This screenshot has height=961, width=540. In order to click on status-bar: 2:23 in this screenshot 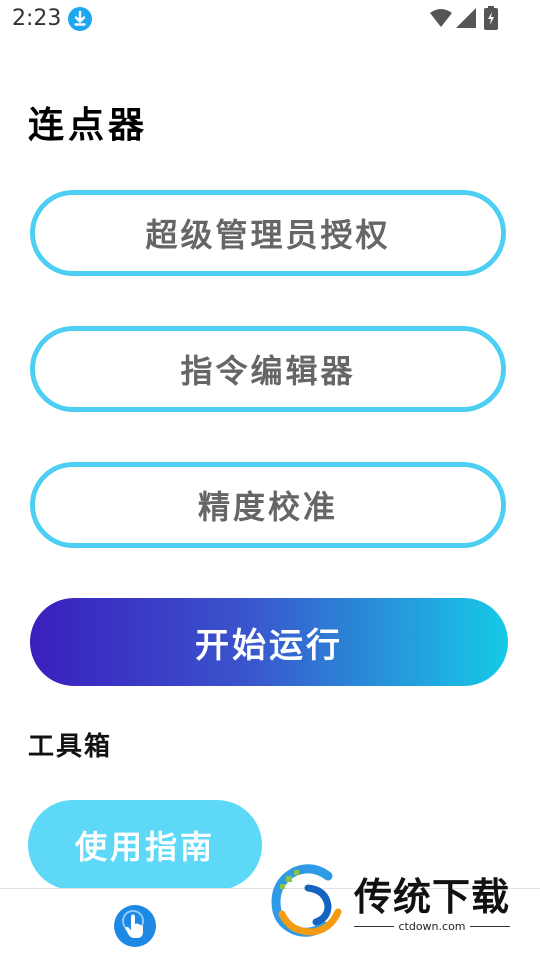, I will do `click(270, 19)`.